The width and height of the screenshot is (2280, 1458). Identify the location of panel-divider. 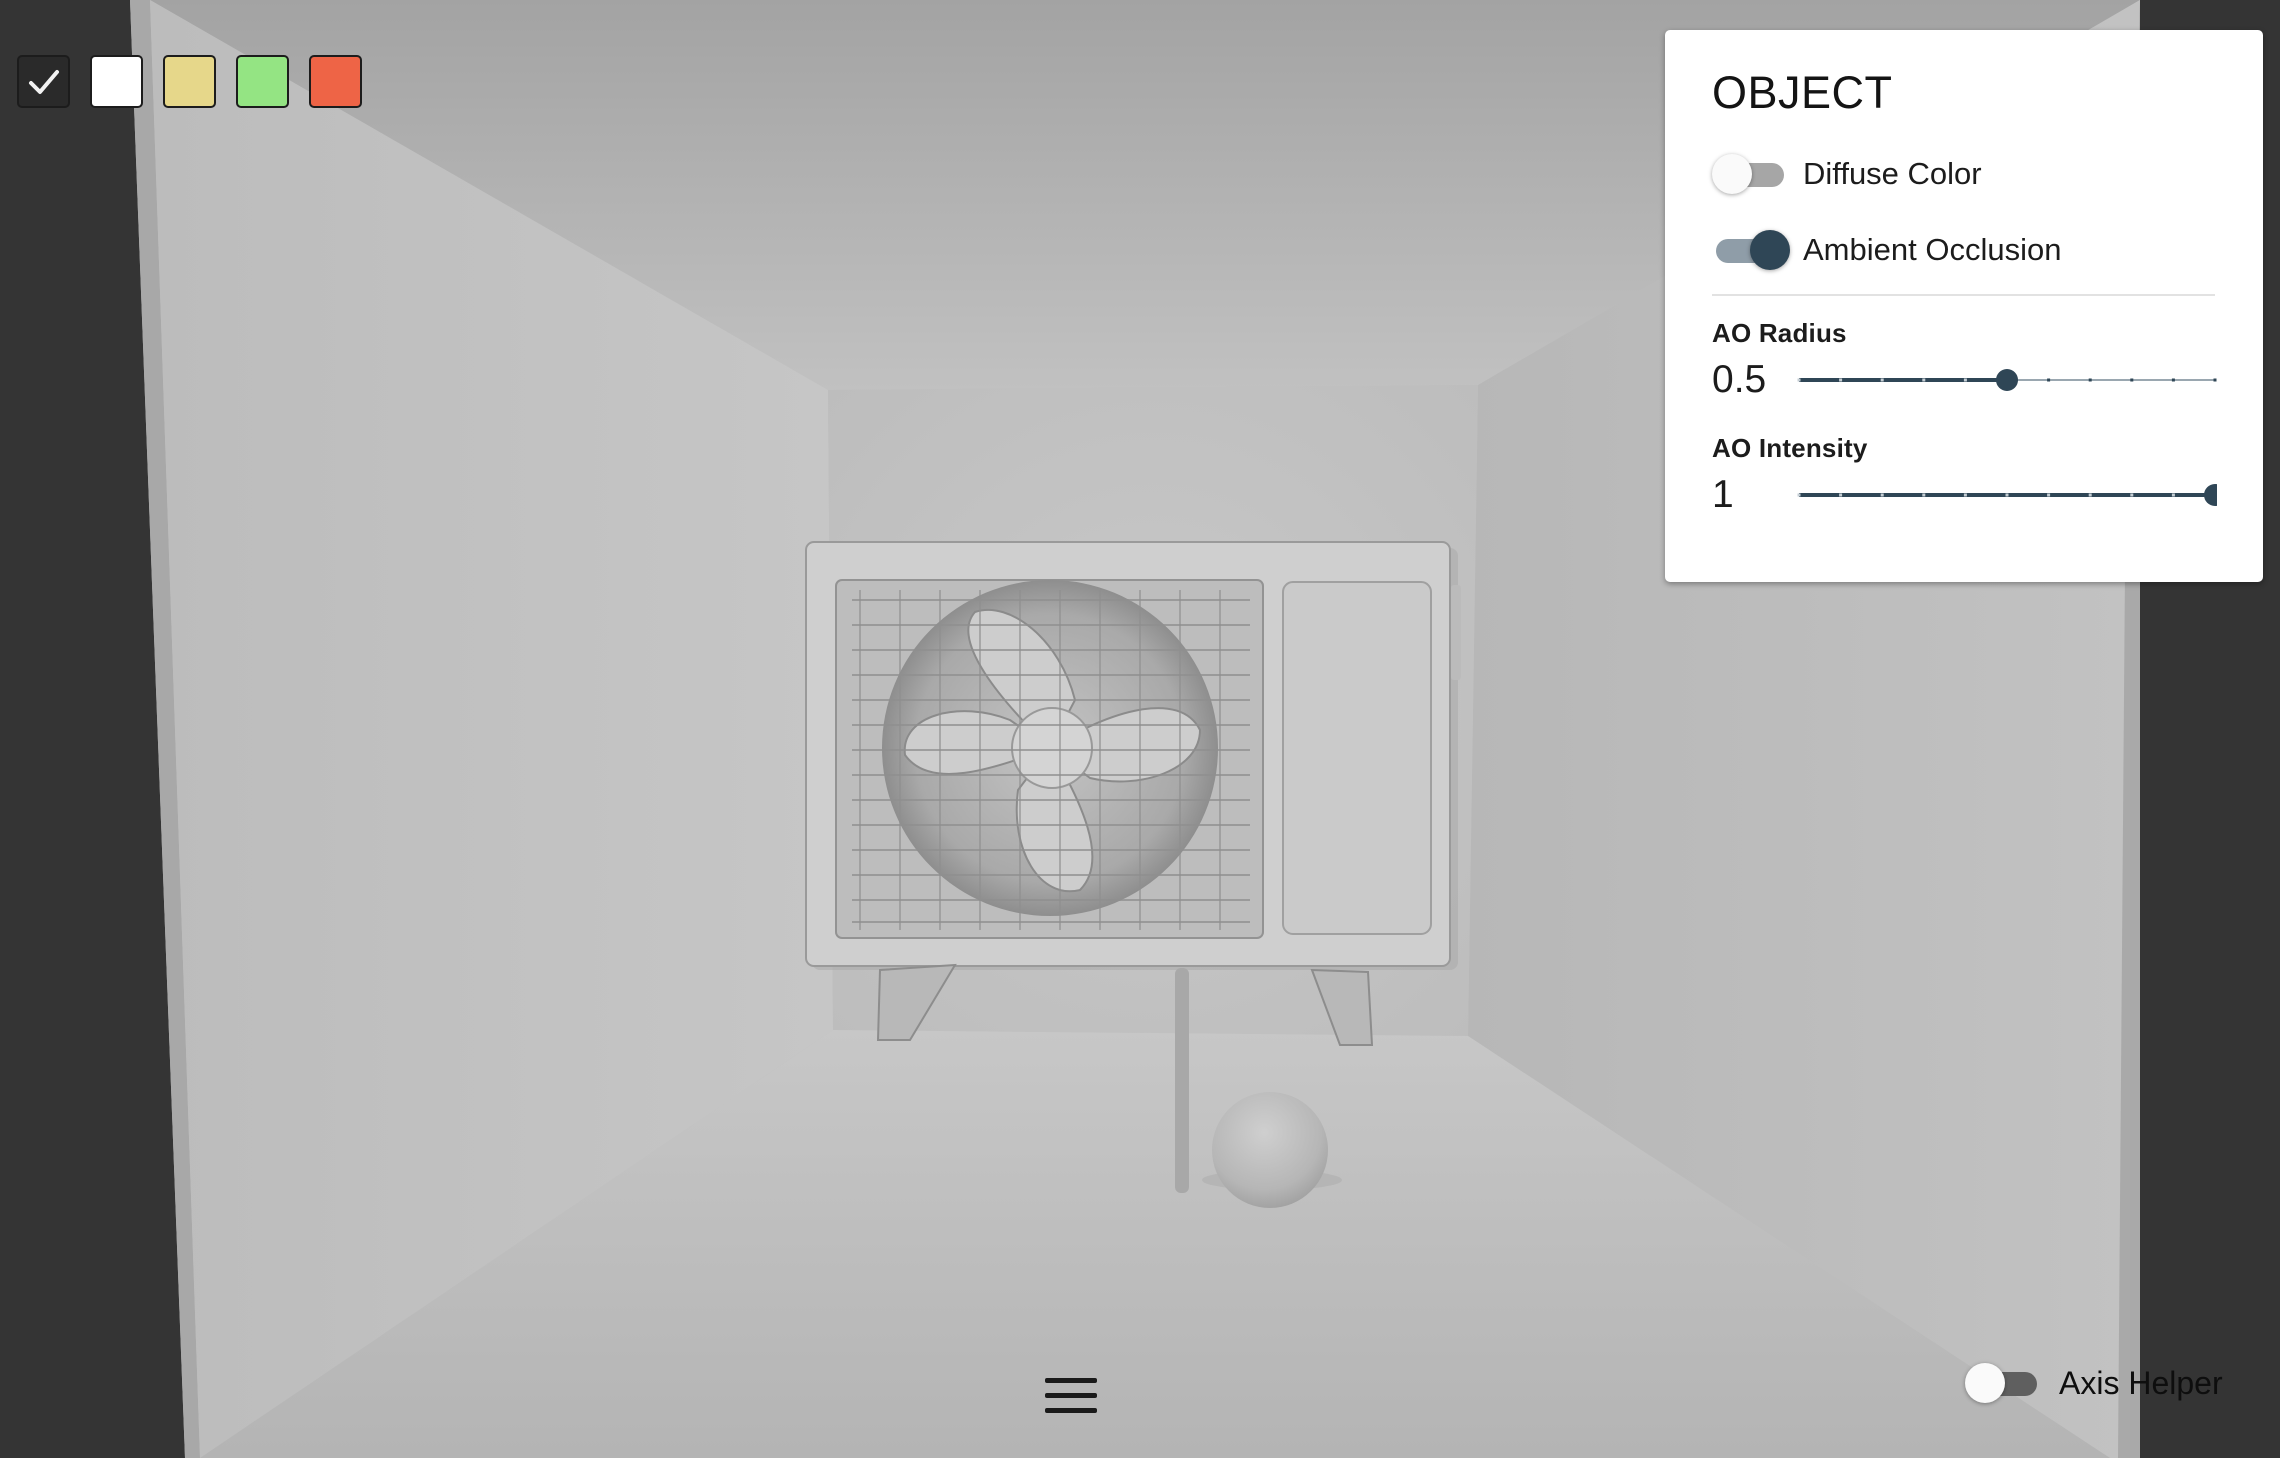
(1963, 295).